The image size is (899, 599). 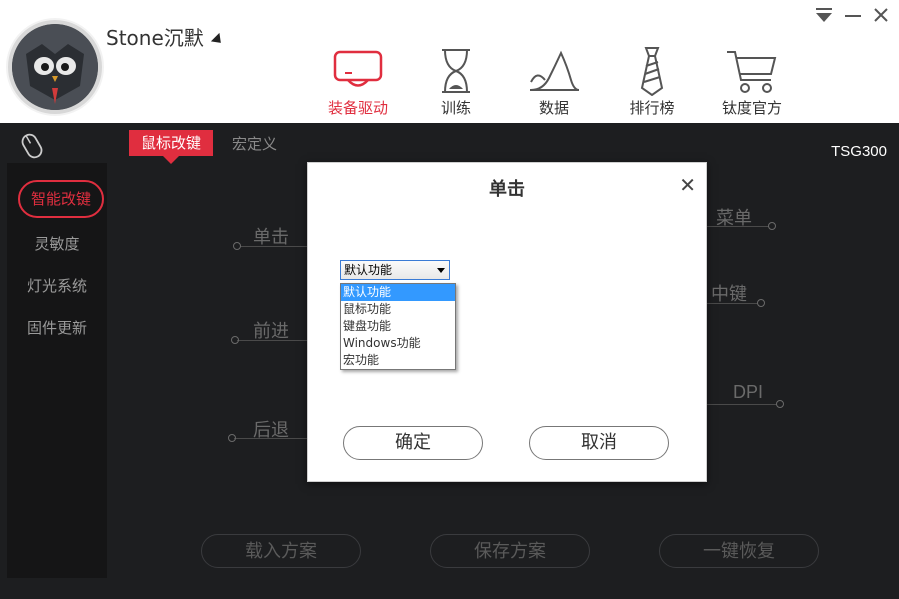 I want to click on function-dropdown-list: 默认功能 鼠标功能 键盘功能 Windows功能 宏功能, so click(x=398, y=326).